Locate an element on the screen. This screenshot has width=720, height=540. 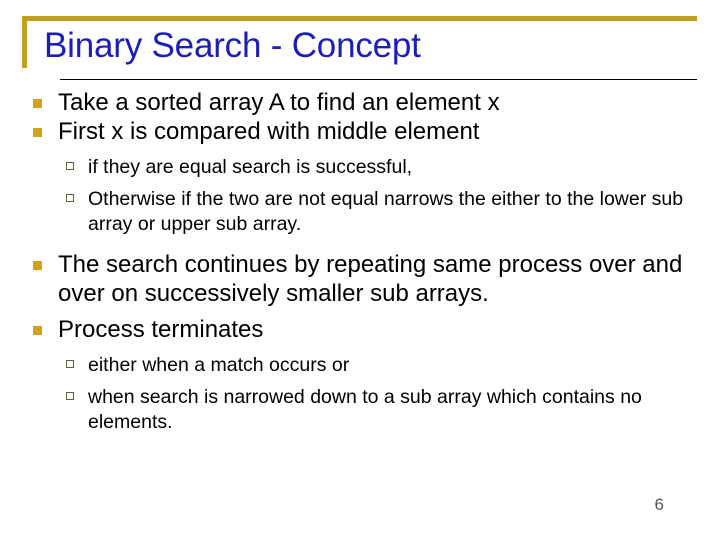
list-item-text: Process terminates is located at coordinates (161, 329).